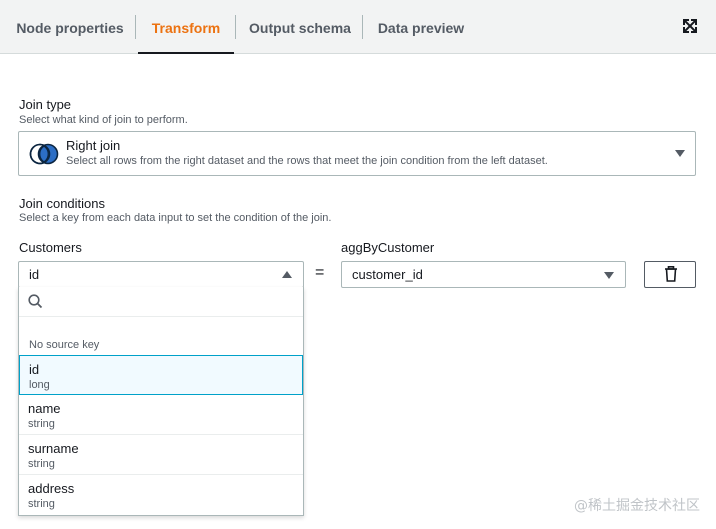 The height and width of the screenshot is (529, 716). I want to click on trash-icon, so click(671, 274).